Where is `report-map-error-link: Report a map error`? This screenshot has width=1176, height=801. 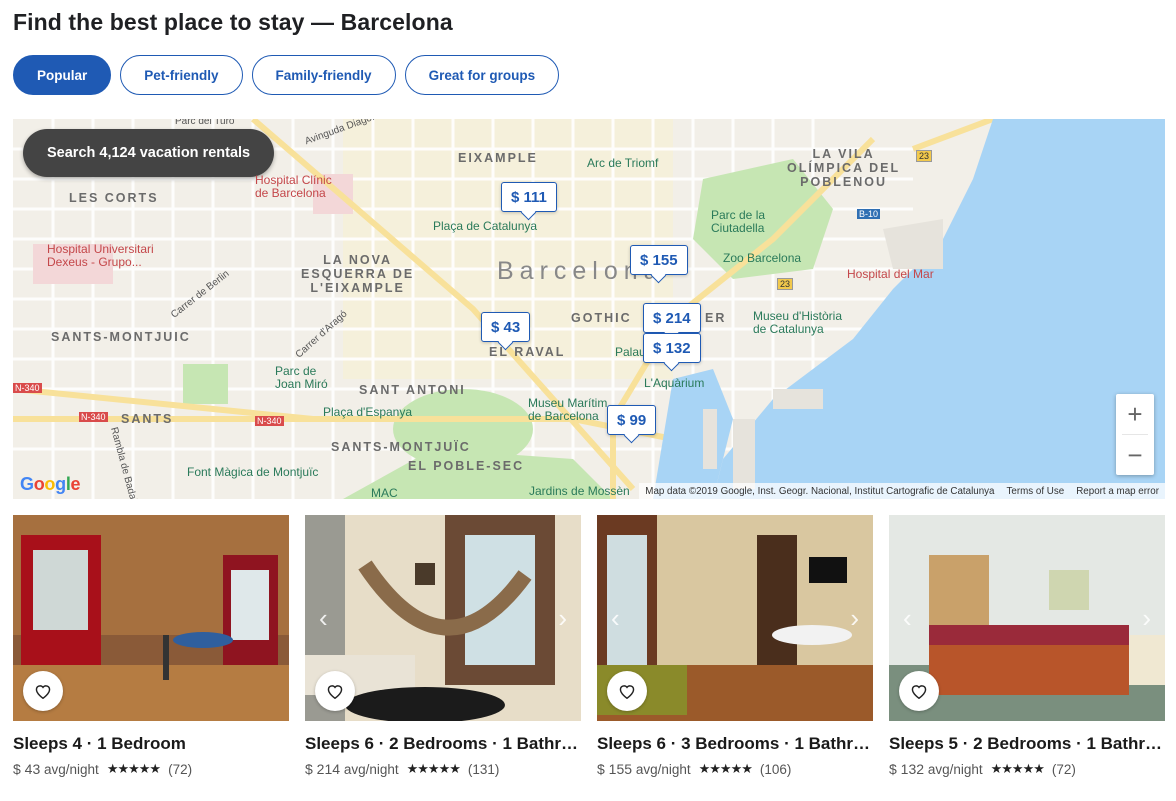 report-map-error-link: Report a map error is located at coordinates (1117, 491).